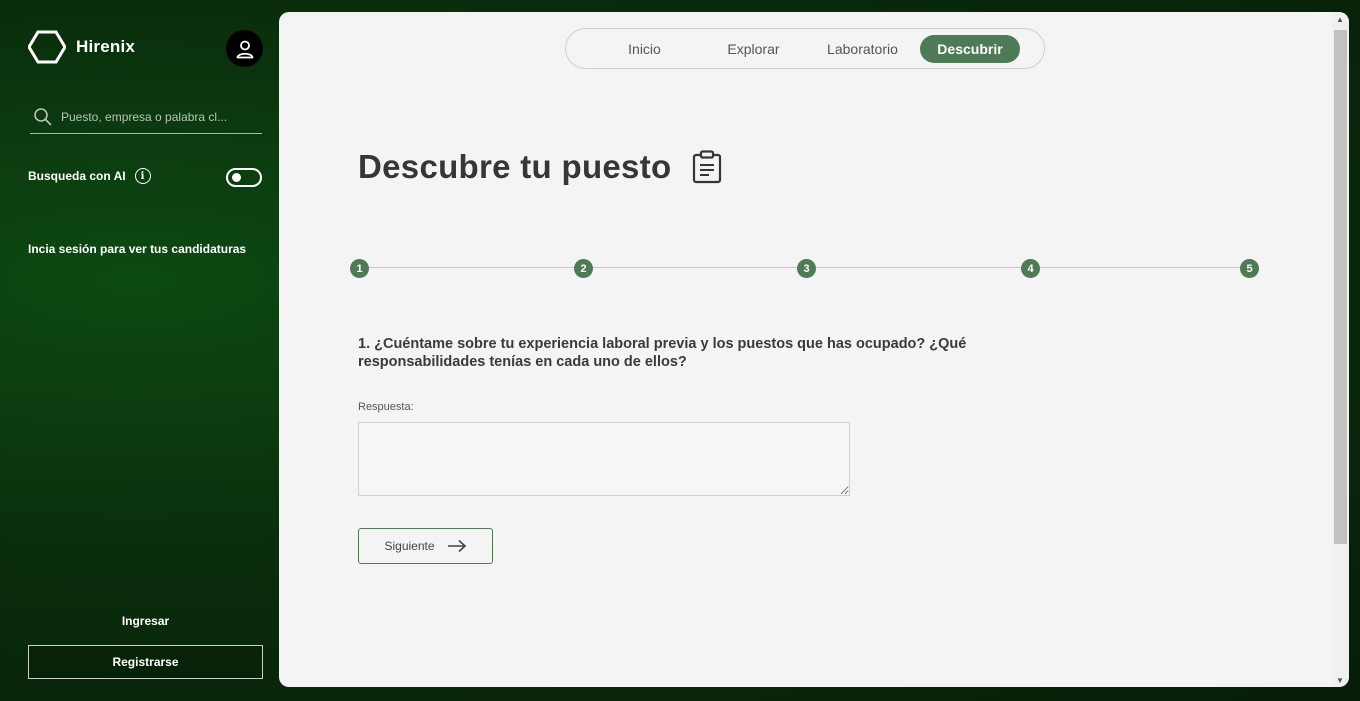 Image resolution: width=1360 pixels, height=701 pixels. I want to click on tab-descubrir: Descubrir, so click(970, 48).